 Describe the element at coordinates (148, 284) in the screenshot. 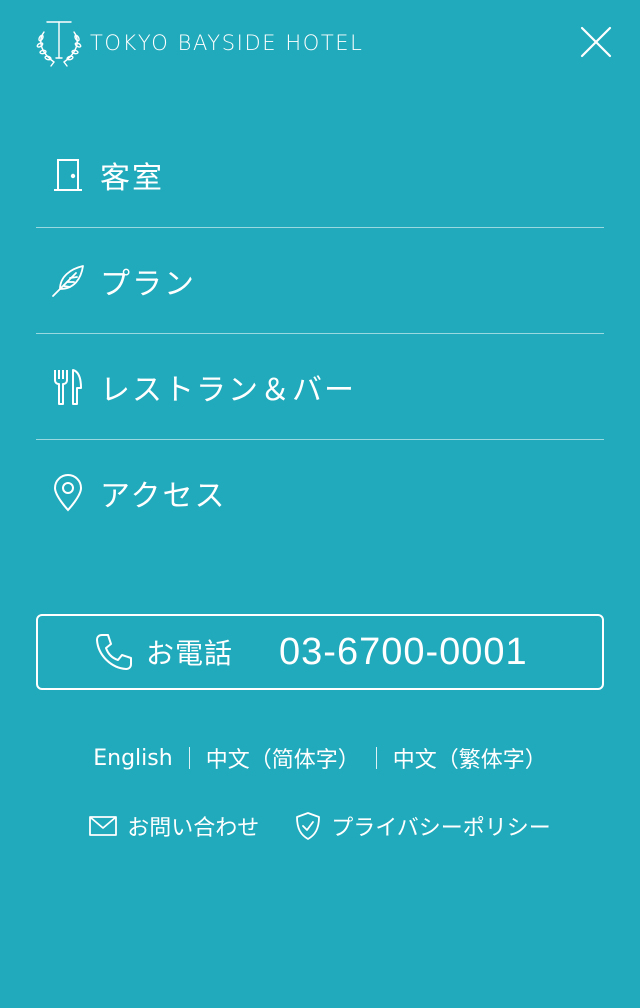

I see `nav-label-plans: プラン` at that location.